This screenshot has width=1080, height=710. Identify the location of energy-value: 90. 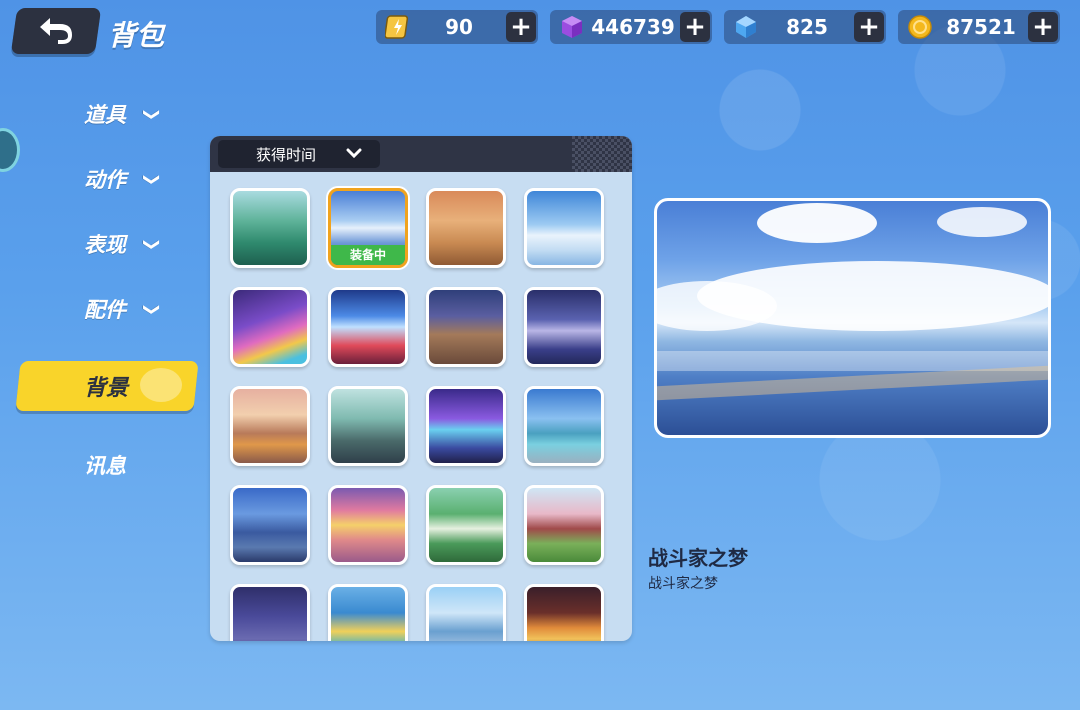
(459, 27).